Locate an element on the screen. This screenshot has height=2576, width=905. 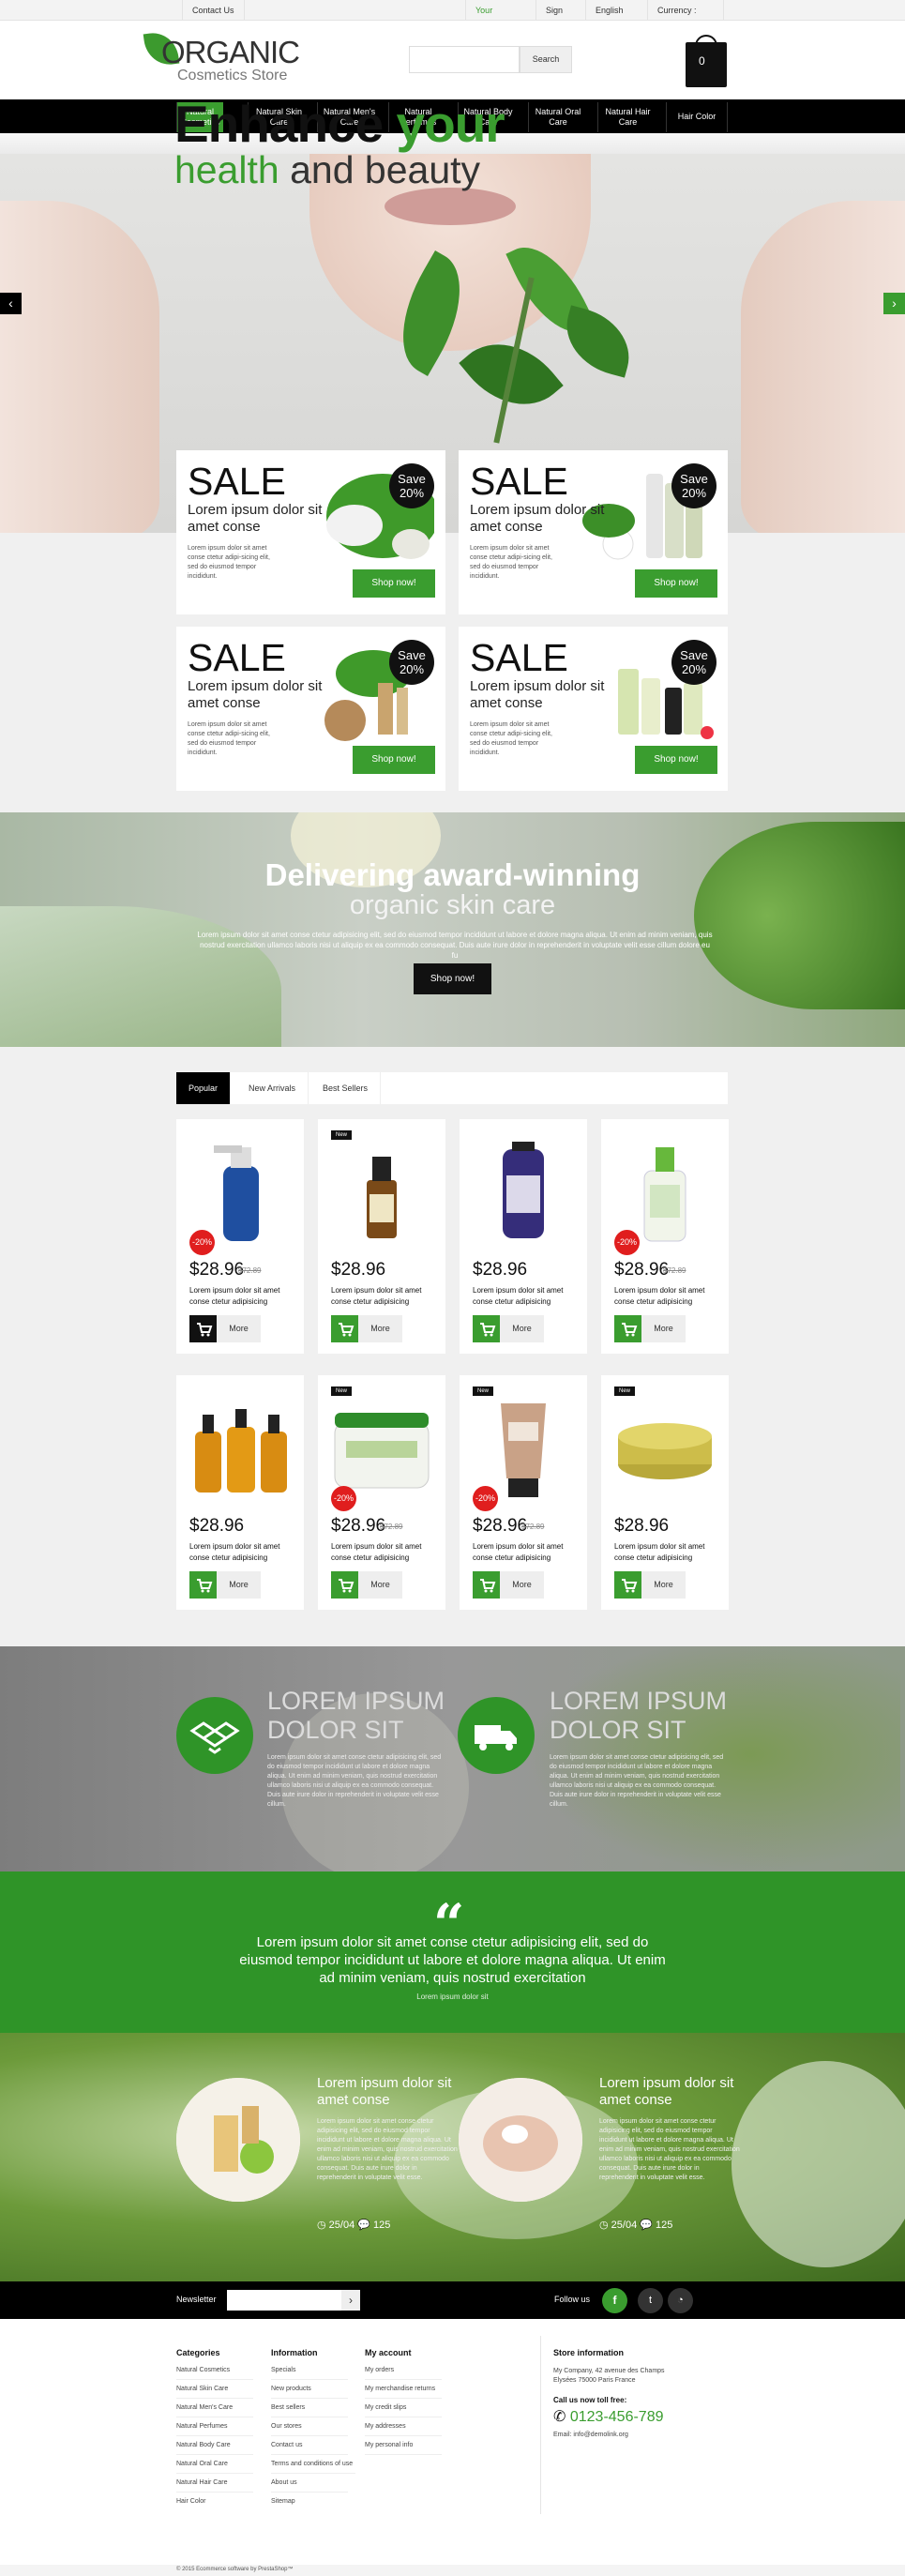
footer-link: Natural Skin Care is located at coordinates (214, 2392).